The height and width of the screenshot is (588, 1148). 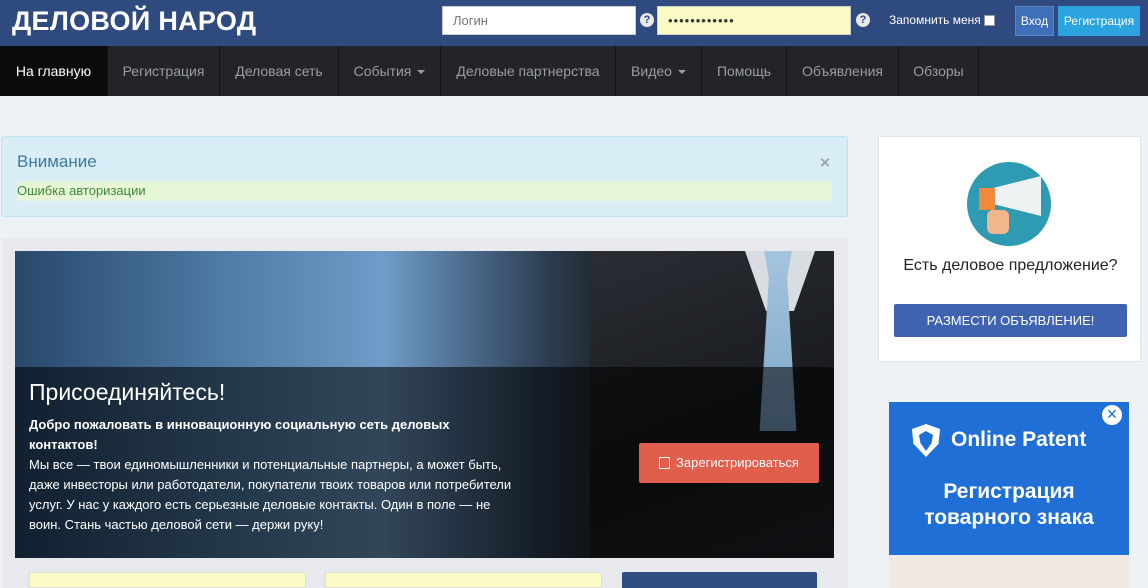 What do you see at coordinates (528, 71) in the screenshot?
I see `nav-item-partnerships: Деловые партнерства` at bounding box center [528, 71].